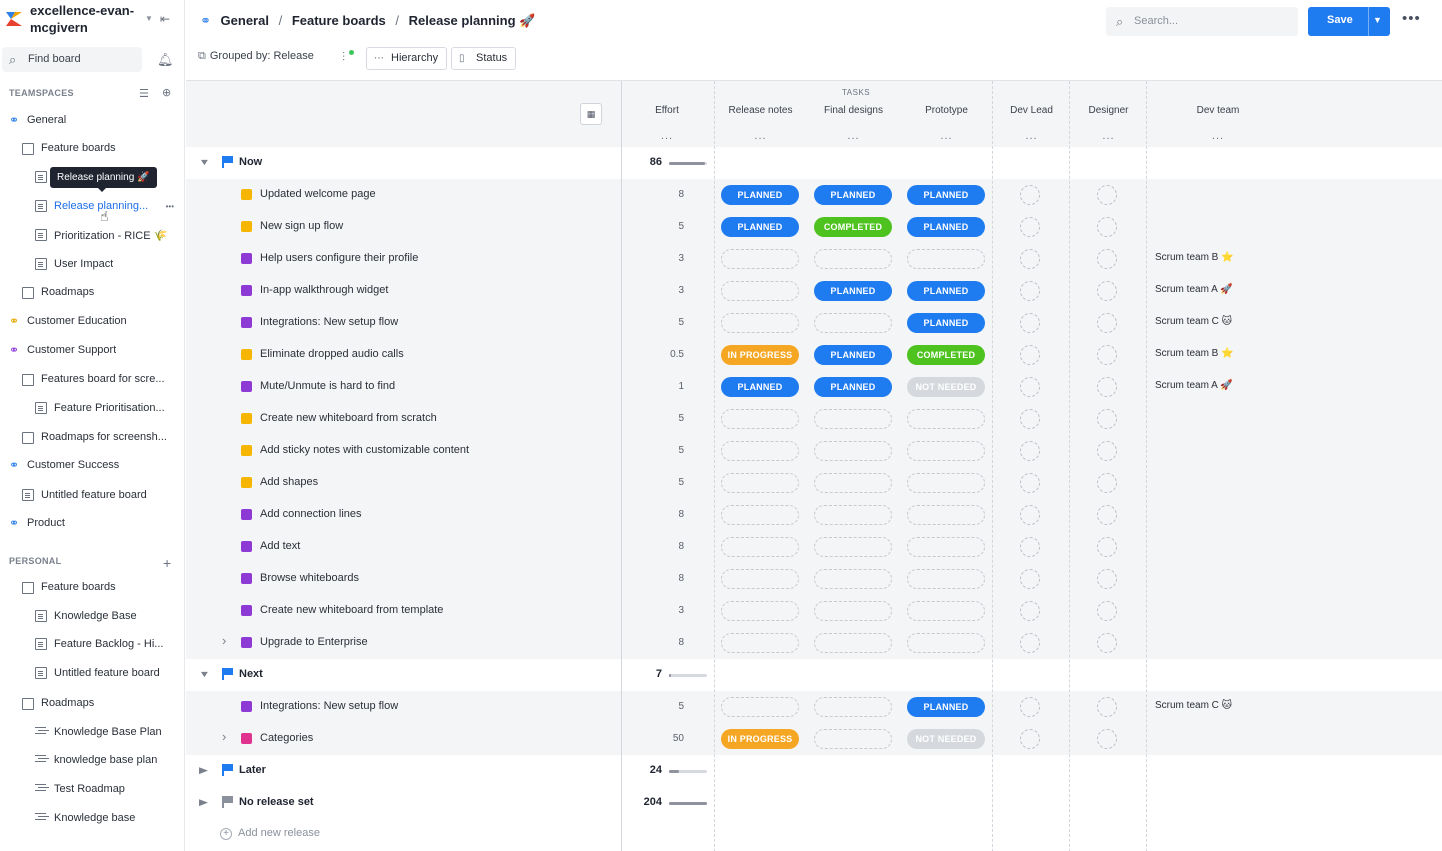 The height and width of the screenshot is (851, 1442). I want to click on sidebar-item: Test Roadmap, so click(92, 790).